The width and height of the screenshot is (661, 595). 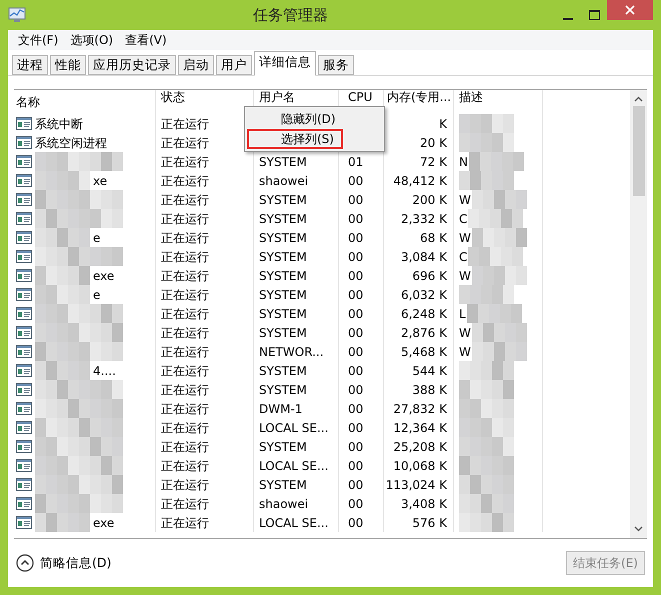 What do you see at coordinates (429, 276) in the screenshot?
I see `memory-cell-text: 696 K` at bounding box center [429, 276].